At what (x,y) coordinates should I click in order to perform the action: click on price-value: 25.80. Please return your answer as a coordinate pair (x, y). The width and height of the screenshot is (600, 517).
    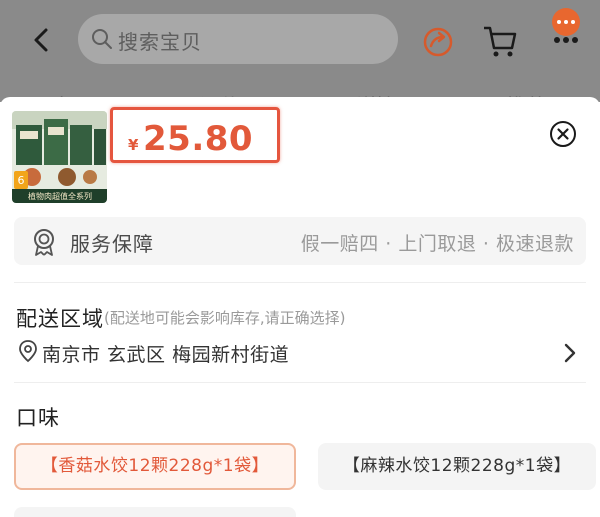
    Looking at the image, I should click on (198, 139).